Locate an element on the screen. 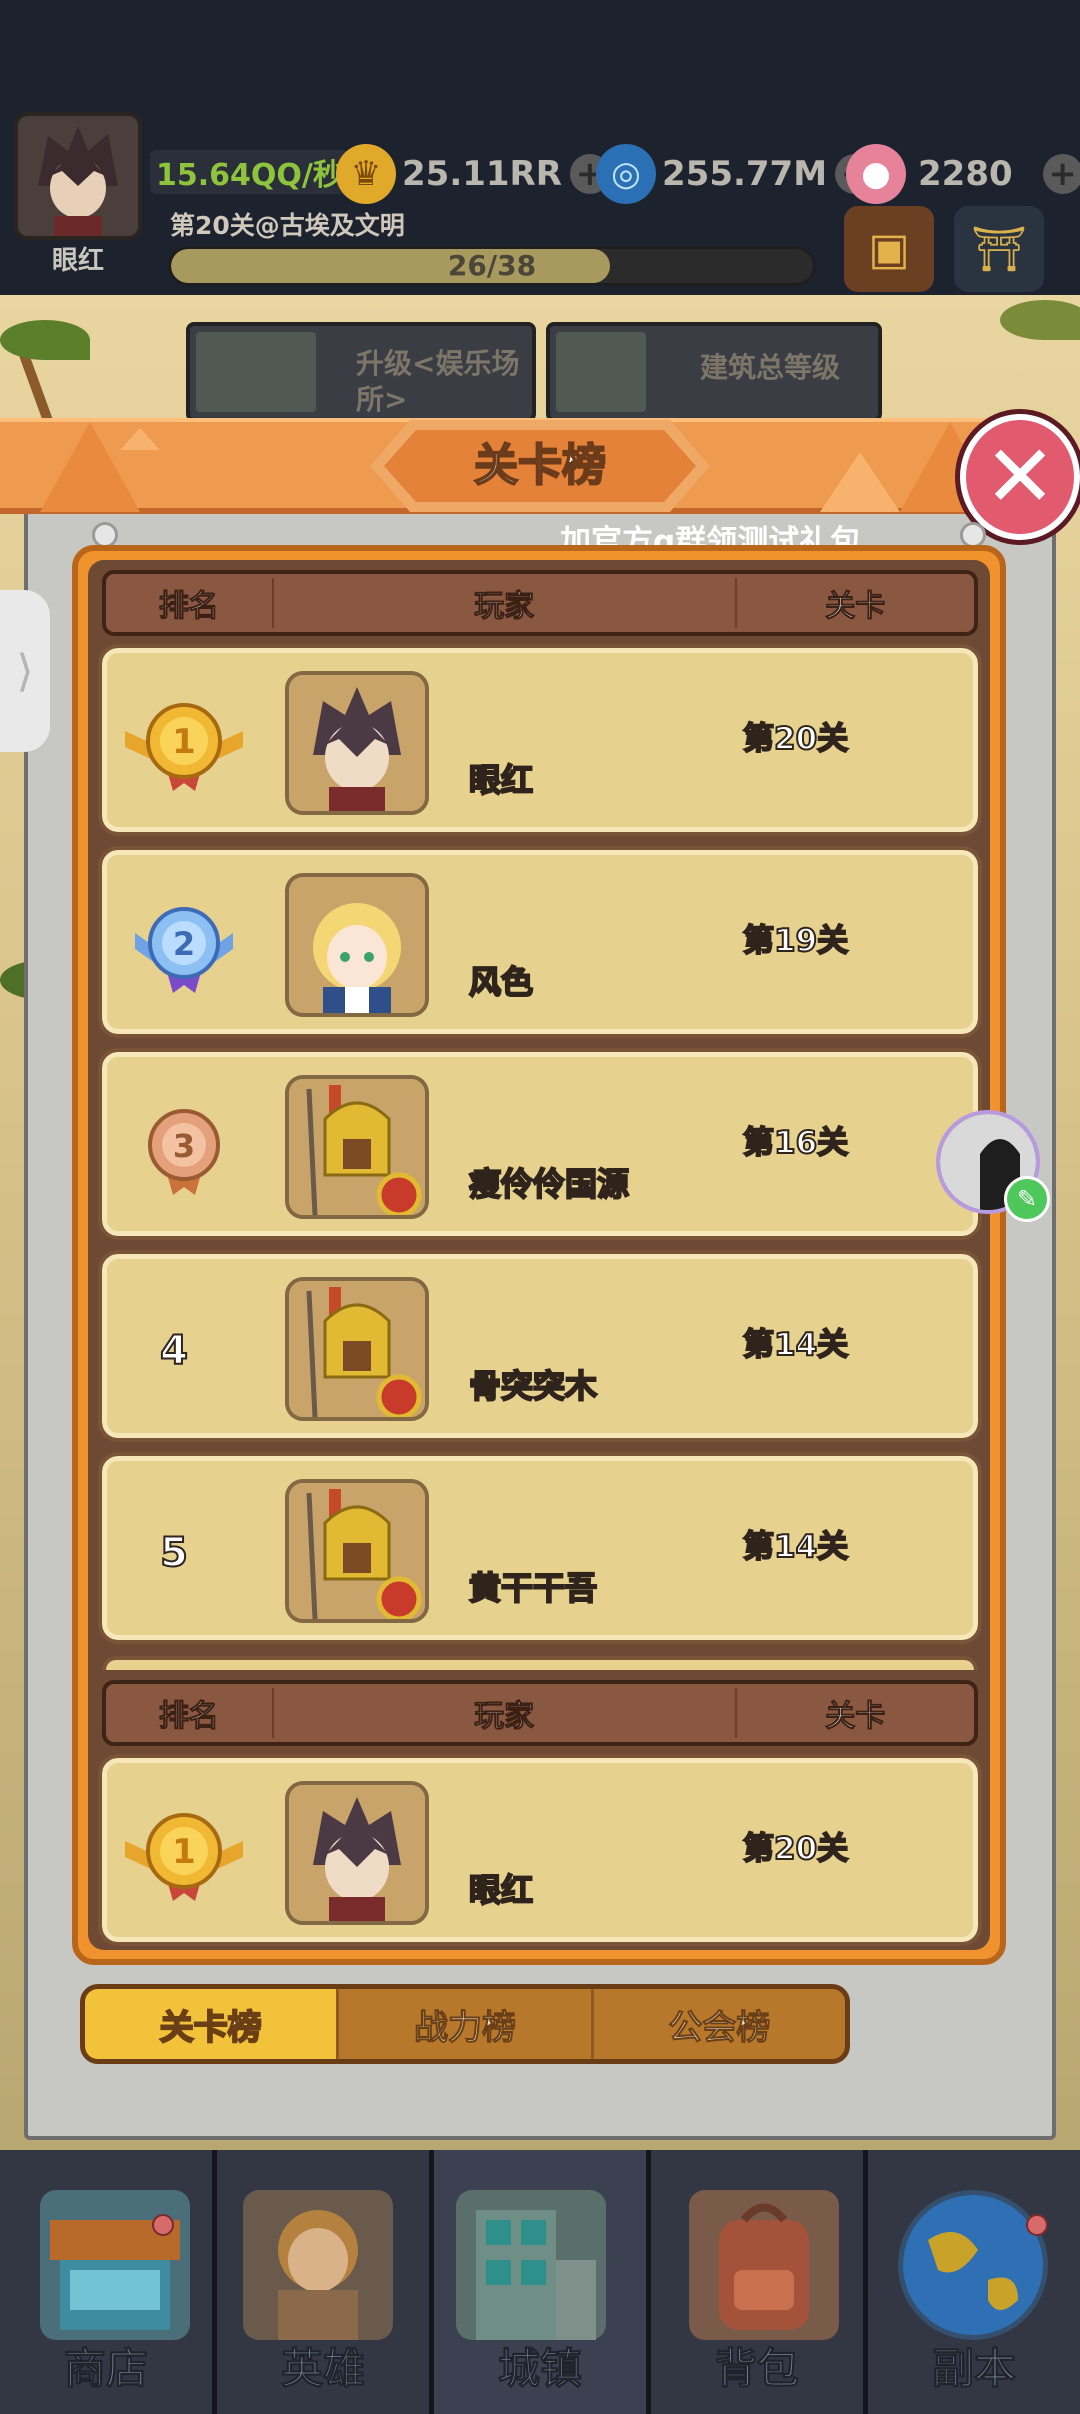  nav-dungeon: 副本 is located at coordinates (974, 2282).